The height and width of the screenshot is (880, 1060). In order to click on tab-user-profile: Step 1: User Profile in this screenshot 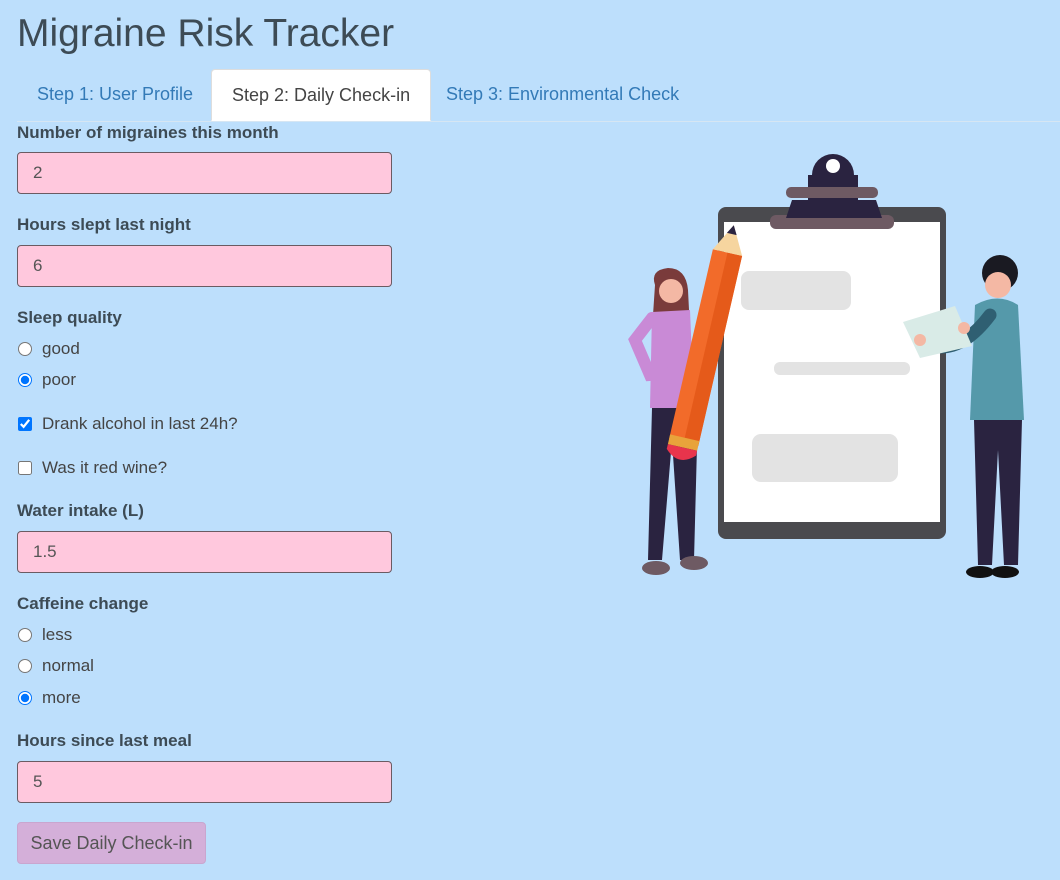, I will do `click(115, 94)`.